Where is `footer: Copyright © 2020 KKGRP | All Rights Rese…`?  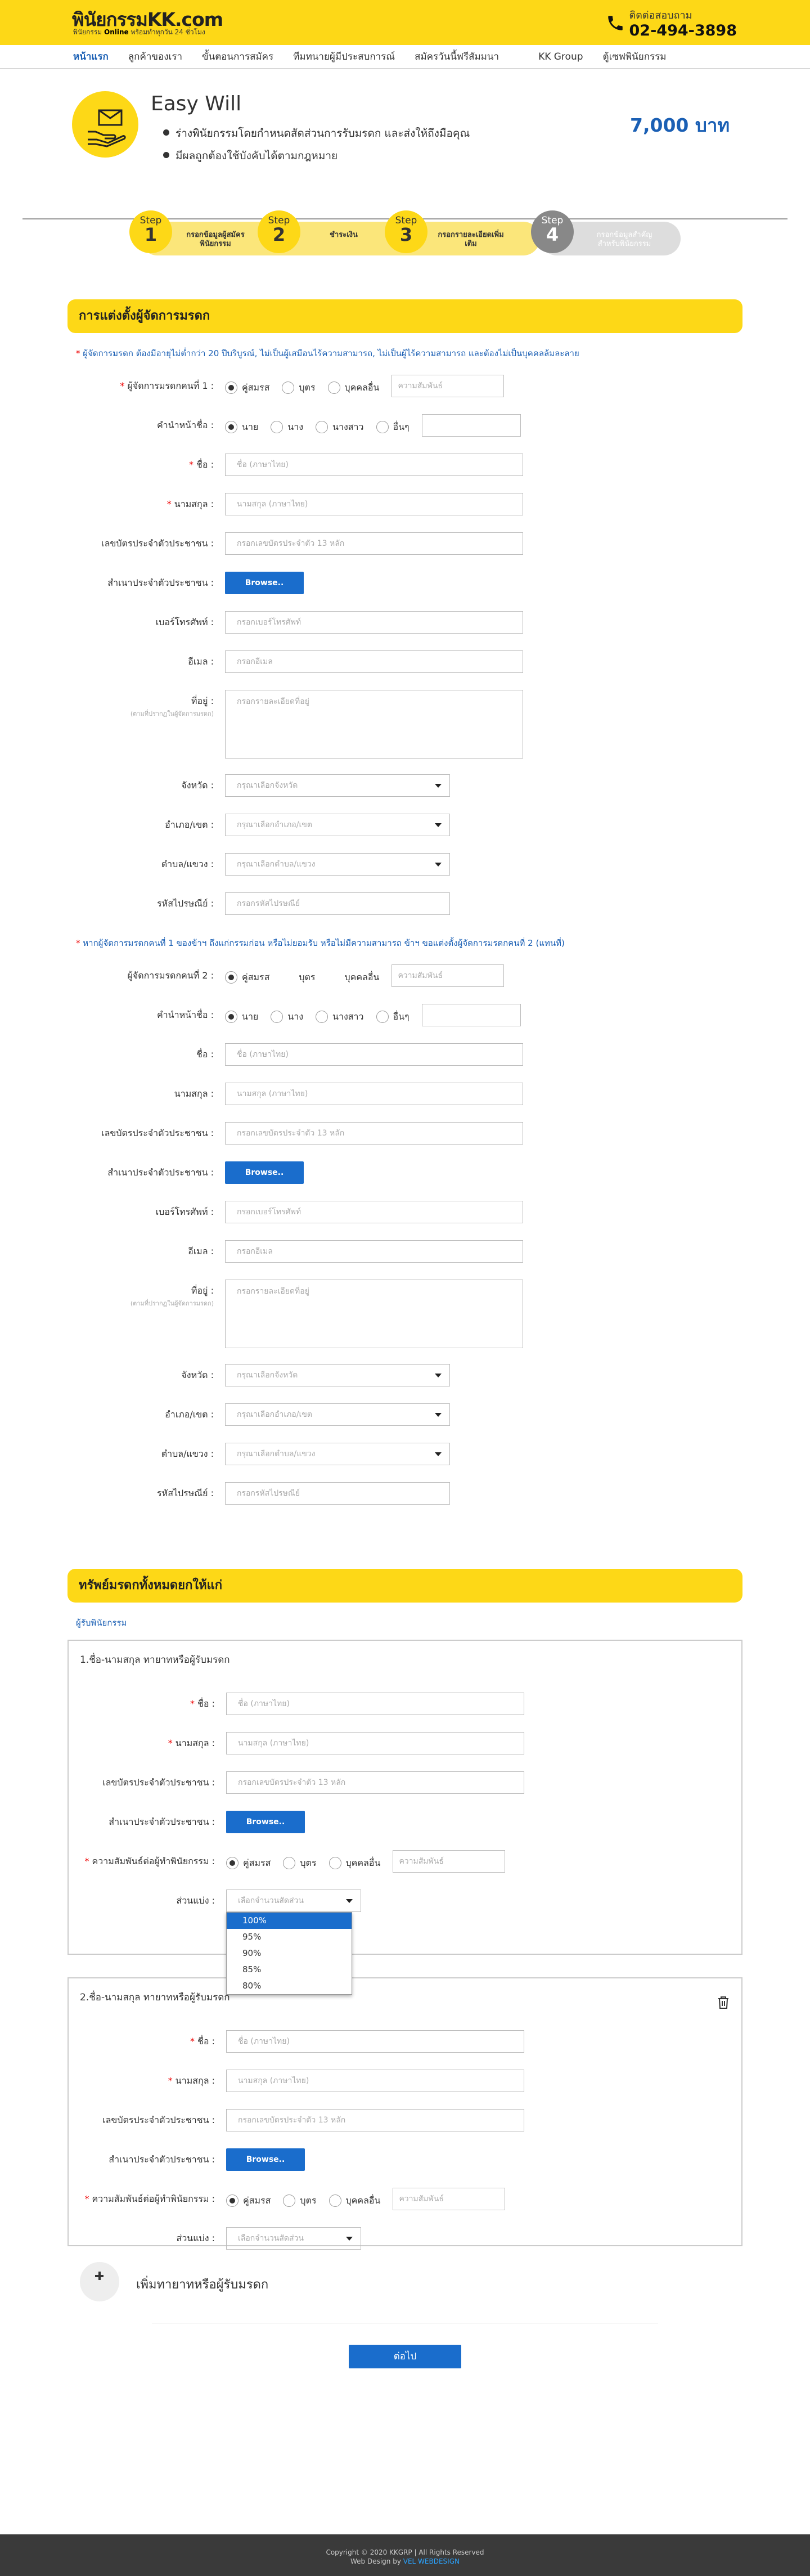 footer: Copyright © 2020 KKGRP | All Rights Rese… is located at coordinates (405, 2555).